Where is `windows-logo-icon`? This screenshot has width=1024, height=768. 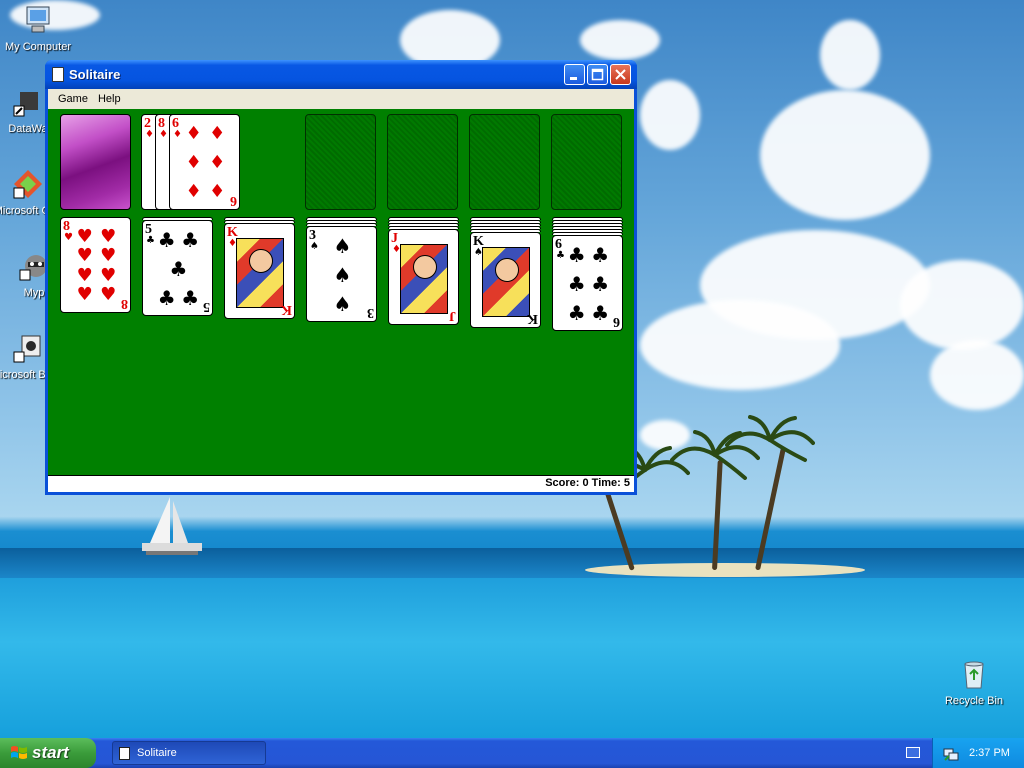
windows-logo-icon is located at coordinates (19, 752).